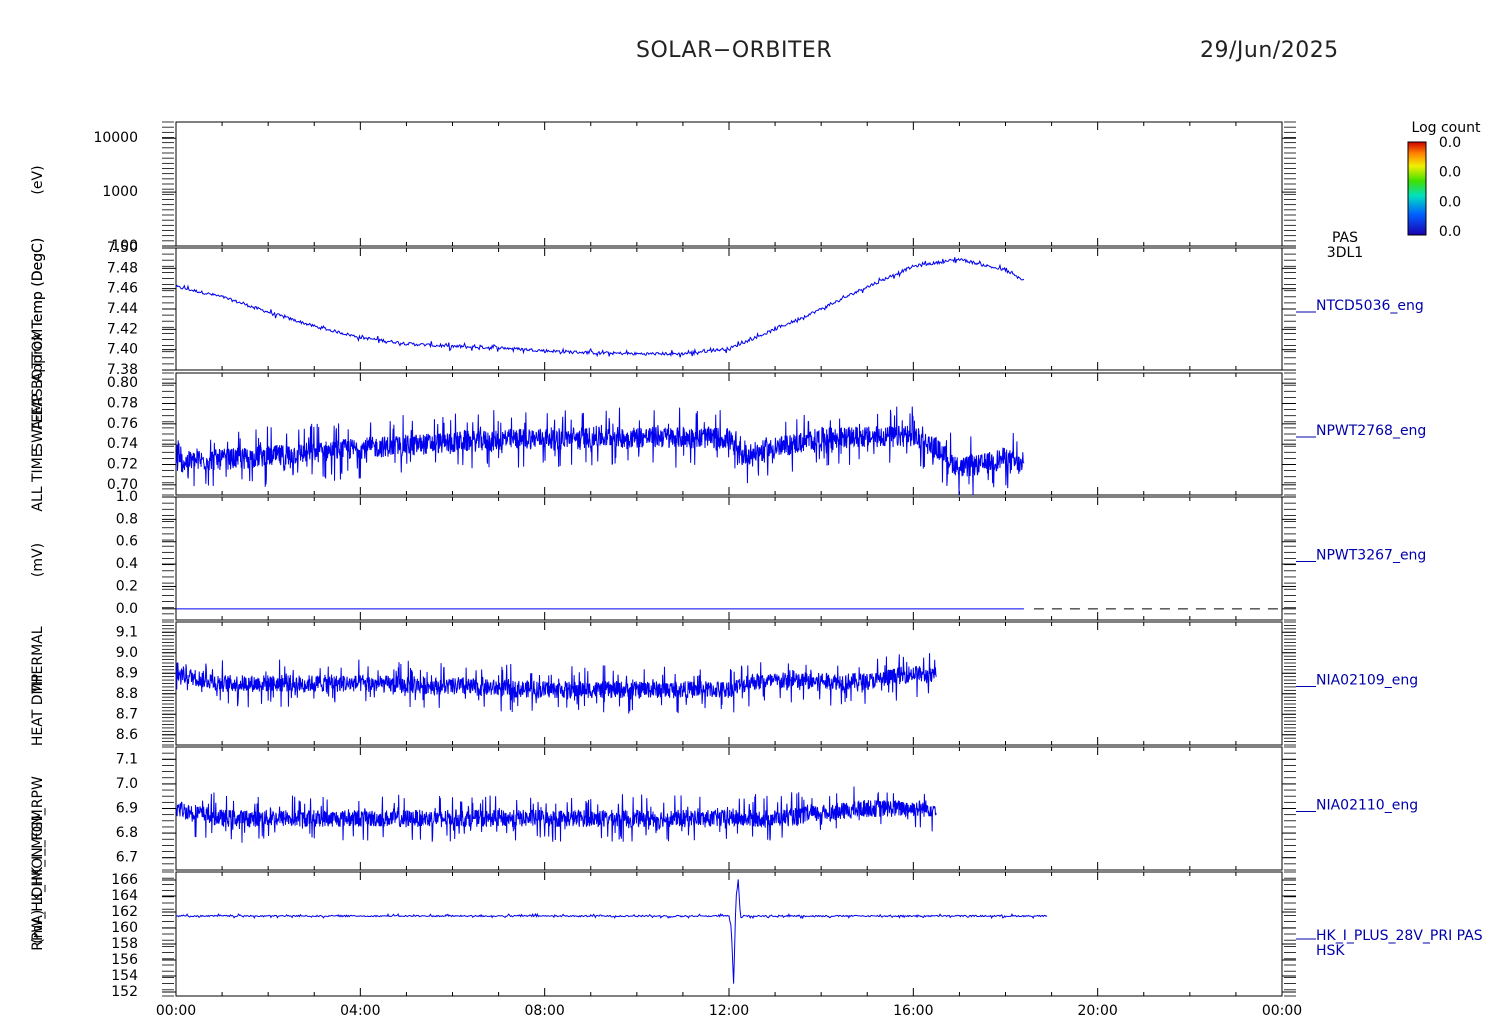 This screenshot has width=1512, height=1020. Describe the element at coordinates (127, 694) in the screenshot. I see `y-tick-label: 8.8` at that location.